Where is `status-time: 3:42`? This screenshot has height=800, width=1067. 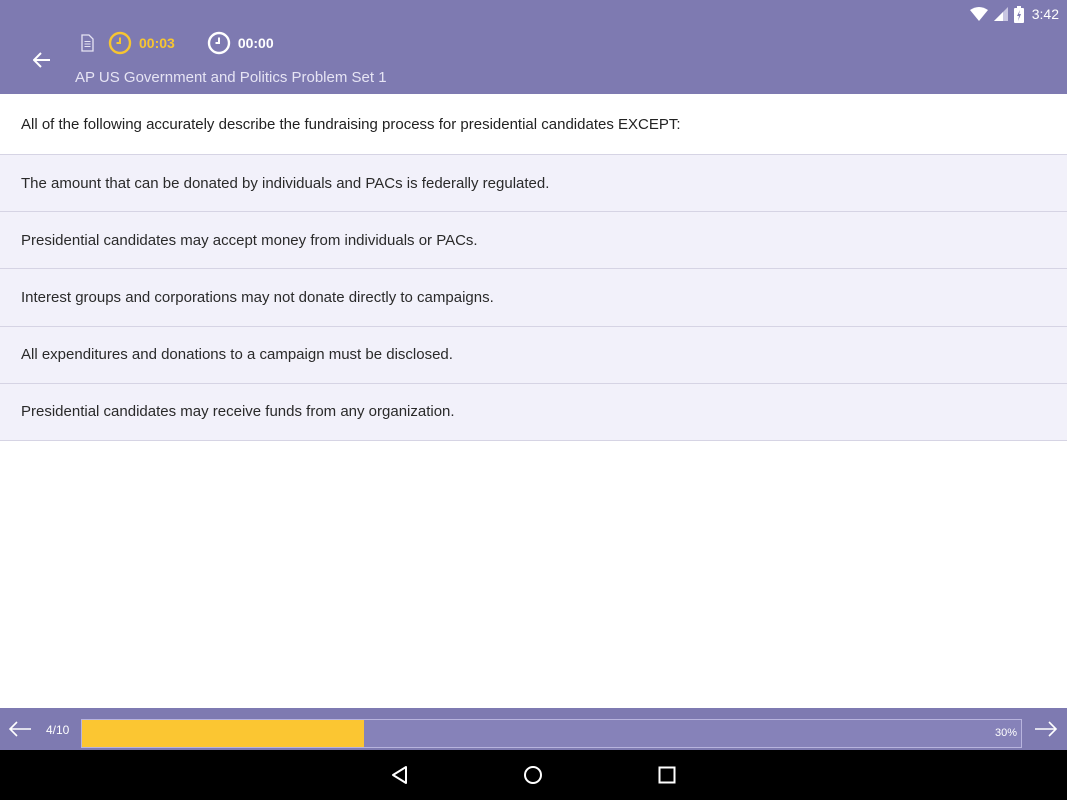 status-time: 3:42 is located at coordinates (1045, 14).